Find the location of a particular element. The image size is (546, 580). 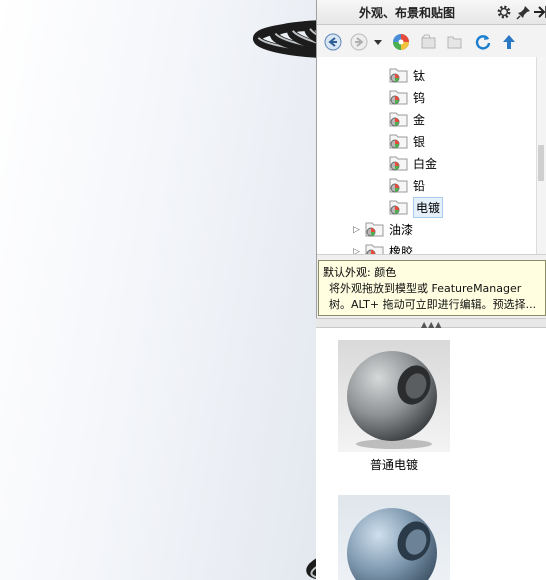

scrollbar-thumb is located at coordinates (541, 163).